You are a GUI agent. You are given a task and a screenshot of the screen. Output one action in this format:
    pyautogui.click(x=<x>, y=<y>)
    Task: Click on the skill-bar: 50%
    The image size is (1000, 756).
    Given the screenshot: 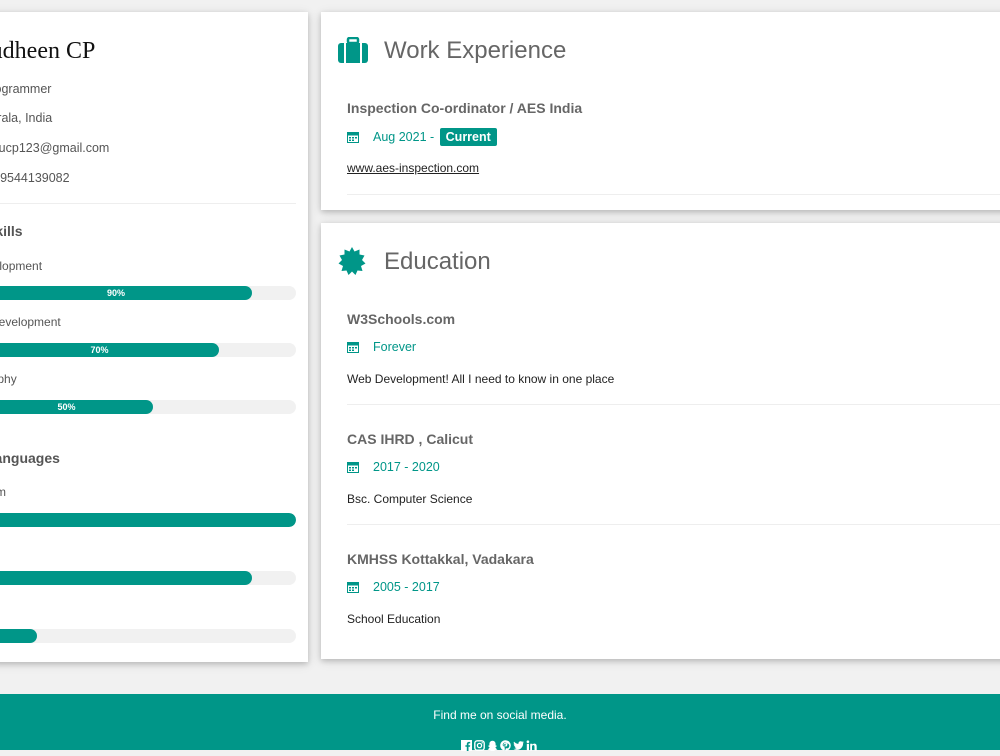 What is the action you would take?
    pyautogui.click(x=148, y=407)
    